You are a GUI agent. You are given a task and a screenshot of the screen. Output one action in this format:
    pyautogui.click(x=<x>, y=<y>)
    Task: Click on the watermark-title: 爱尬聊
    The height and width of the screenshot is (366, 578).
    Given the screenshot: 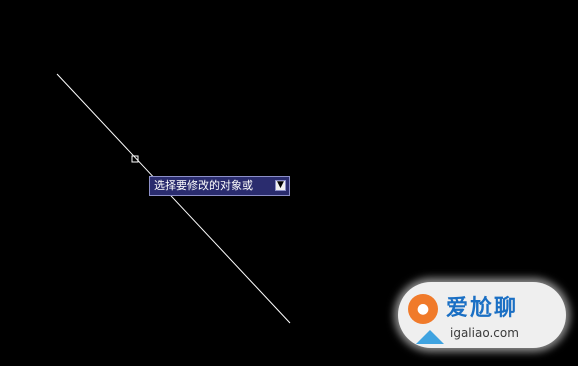 What is the action you would take?
    pyautogui.click(x=482, y=308)
    